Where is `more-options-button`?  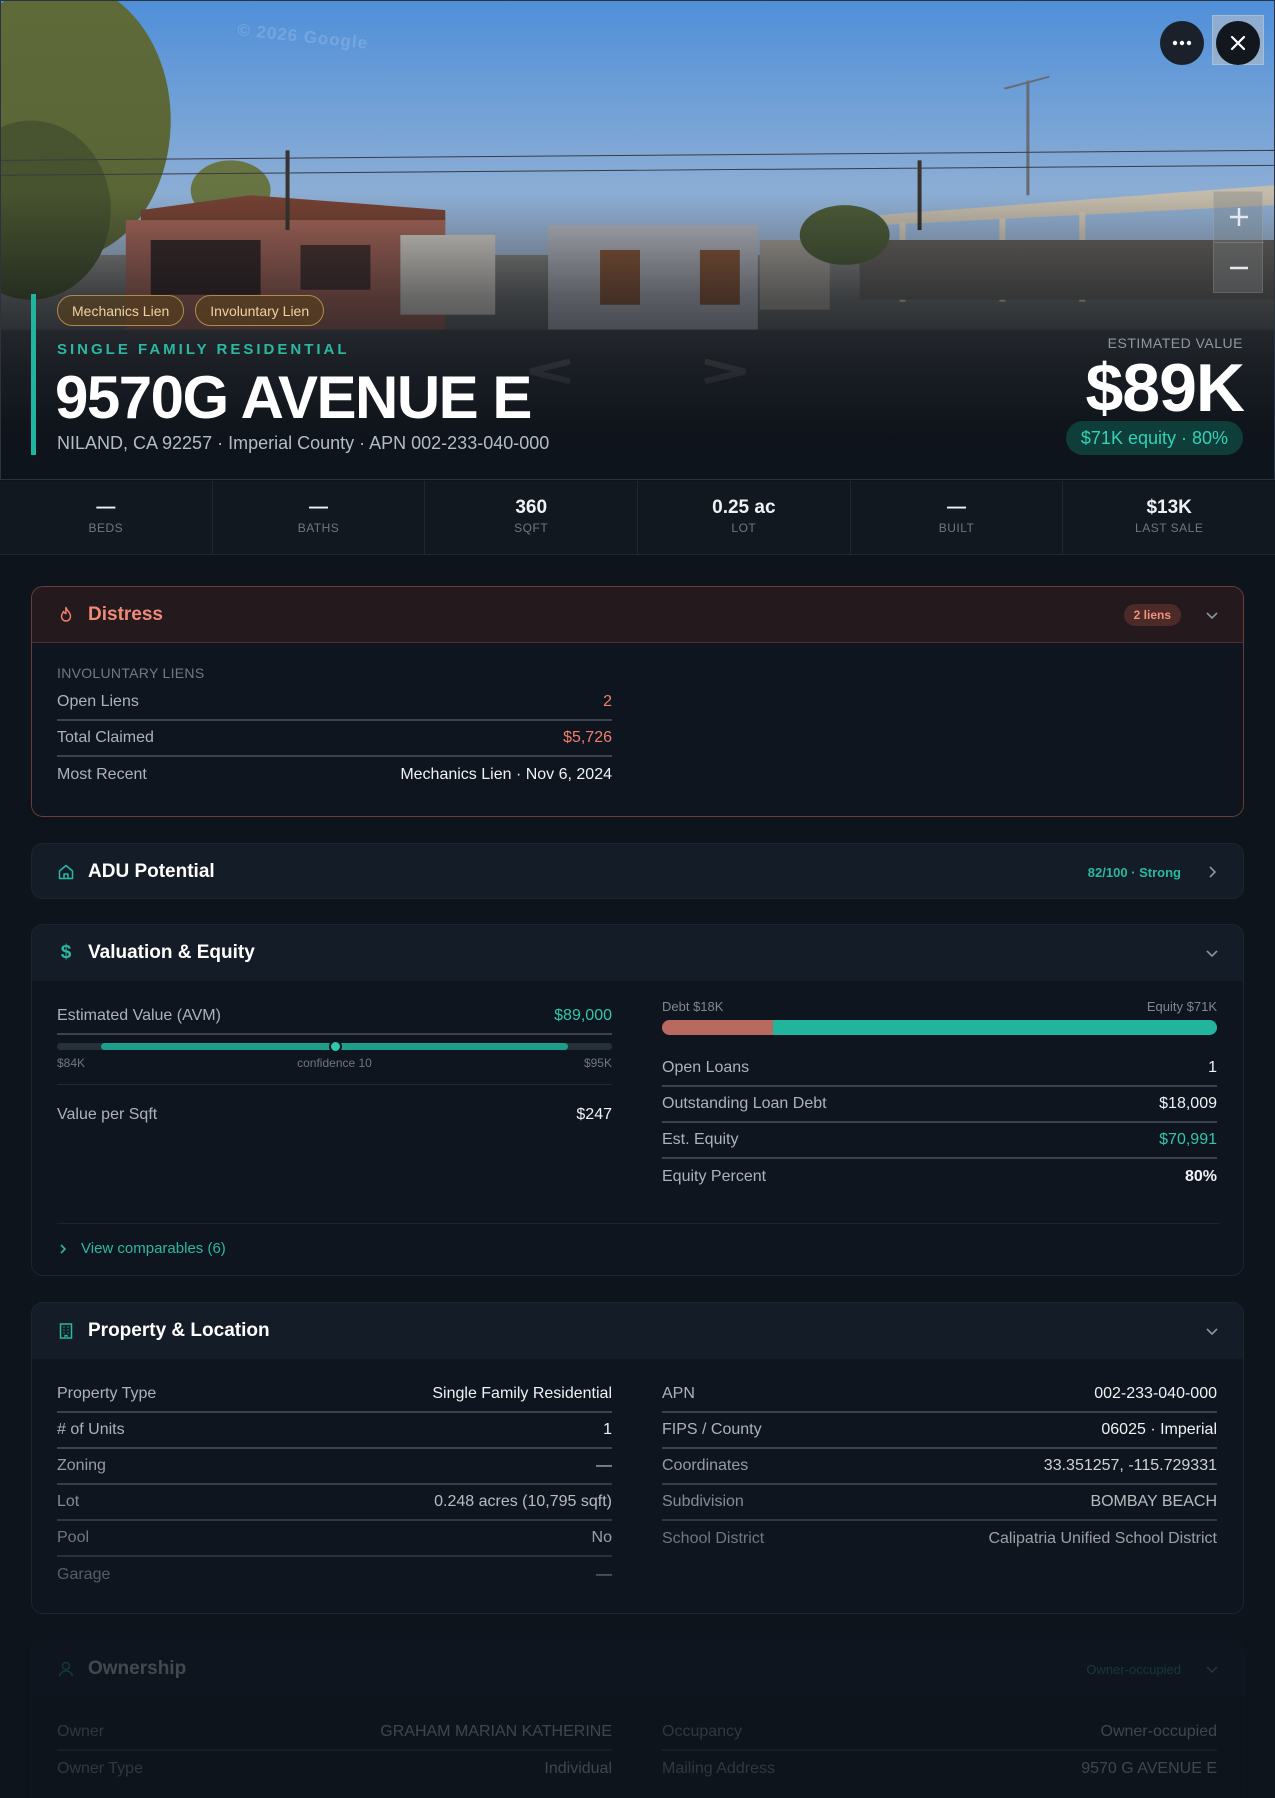
more-options-button is located at coordinates (1182, 43).